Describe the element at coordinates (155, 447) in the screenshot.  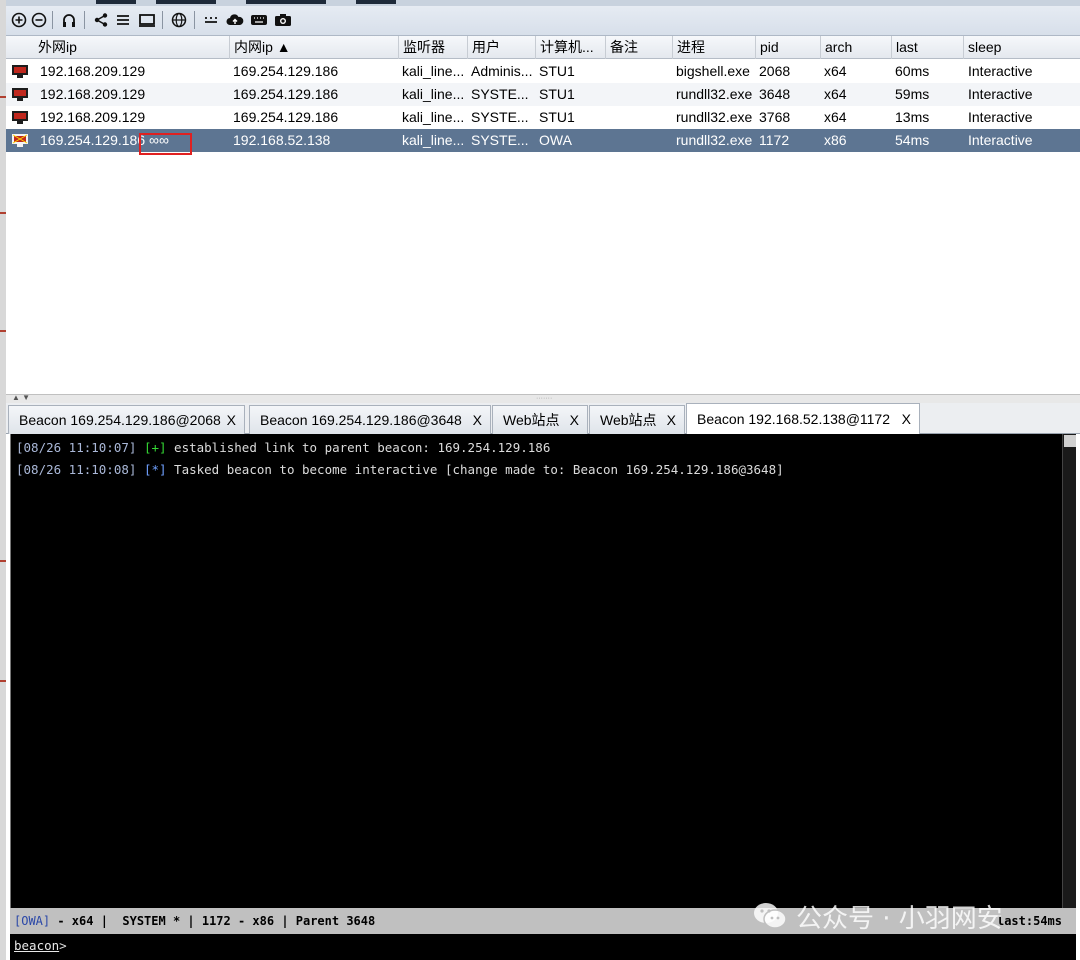
I see `console-tag-success: [+]` at that location.